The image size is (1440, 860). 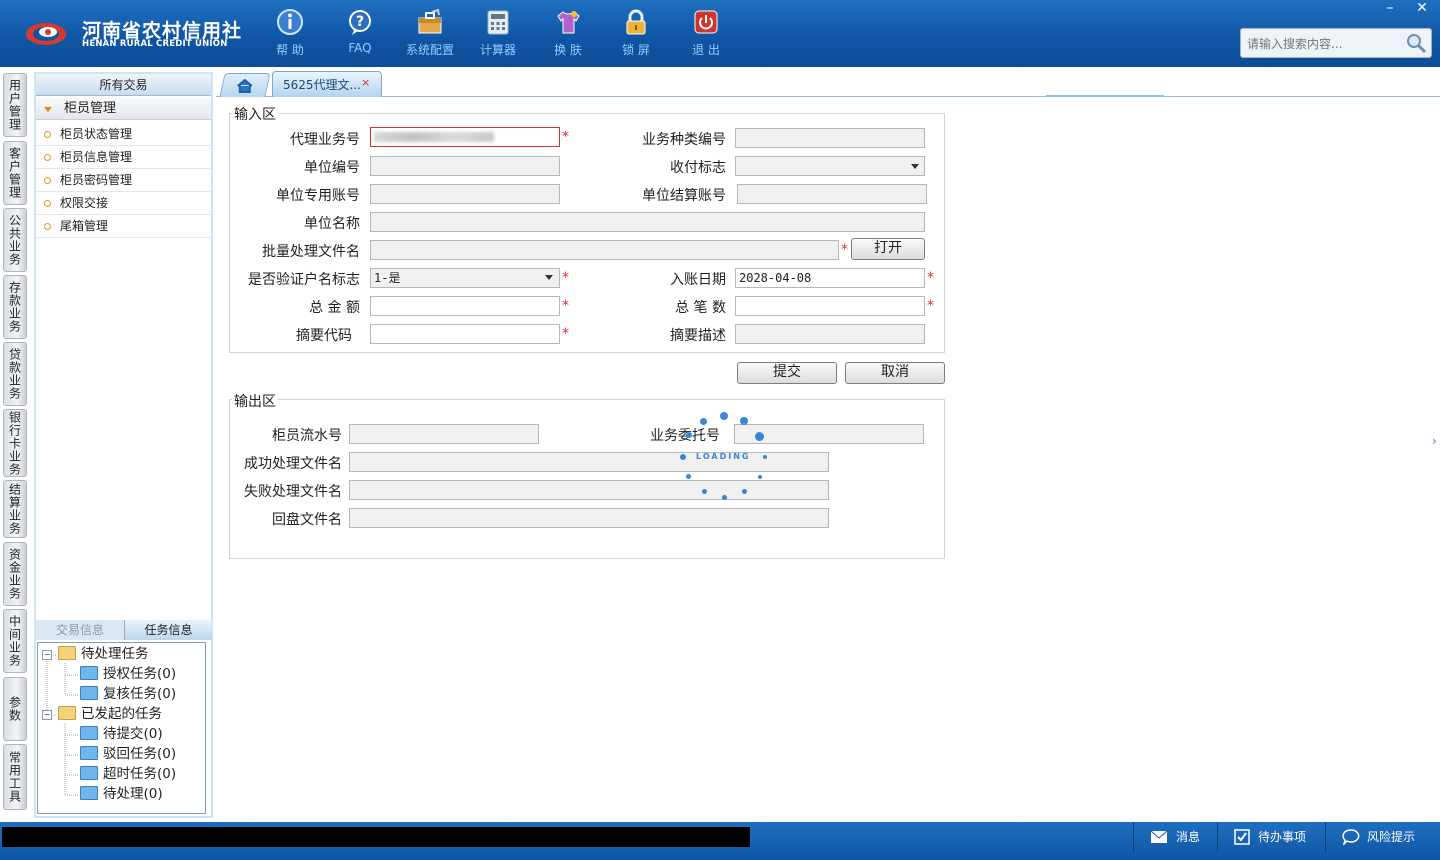 What do you see at coordinates (15, 641) in the screenshot?
I see `vtab-intermediary-business: 中间业务` at bounding box center [15, 641].